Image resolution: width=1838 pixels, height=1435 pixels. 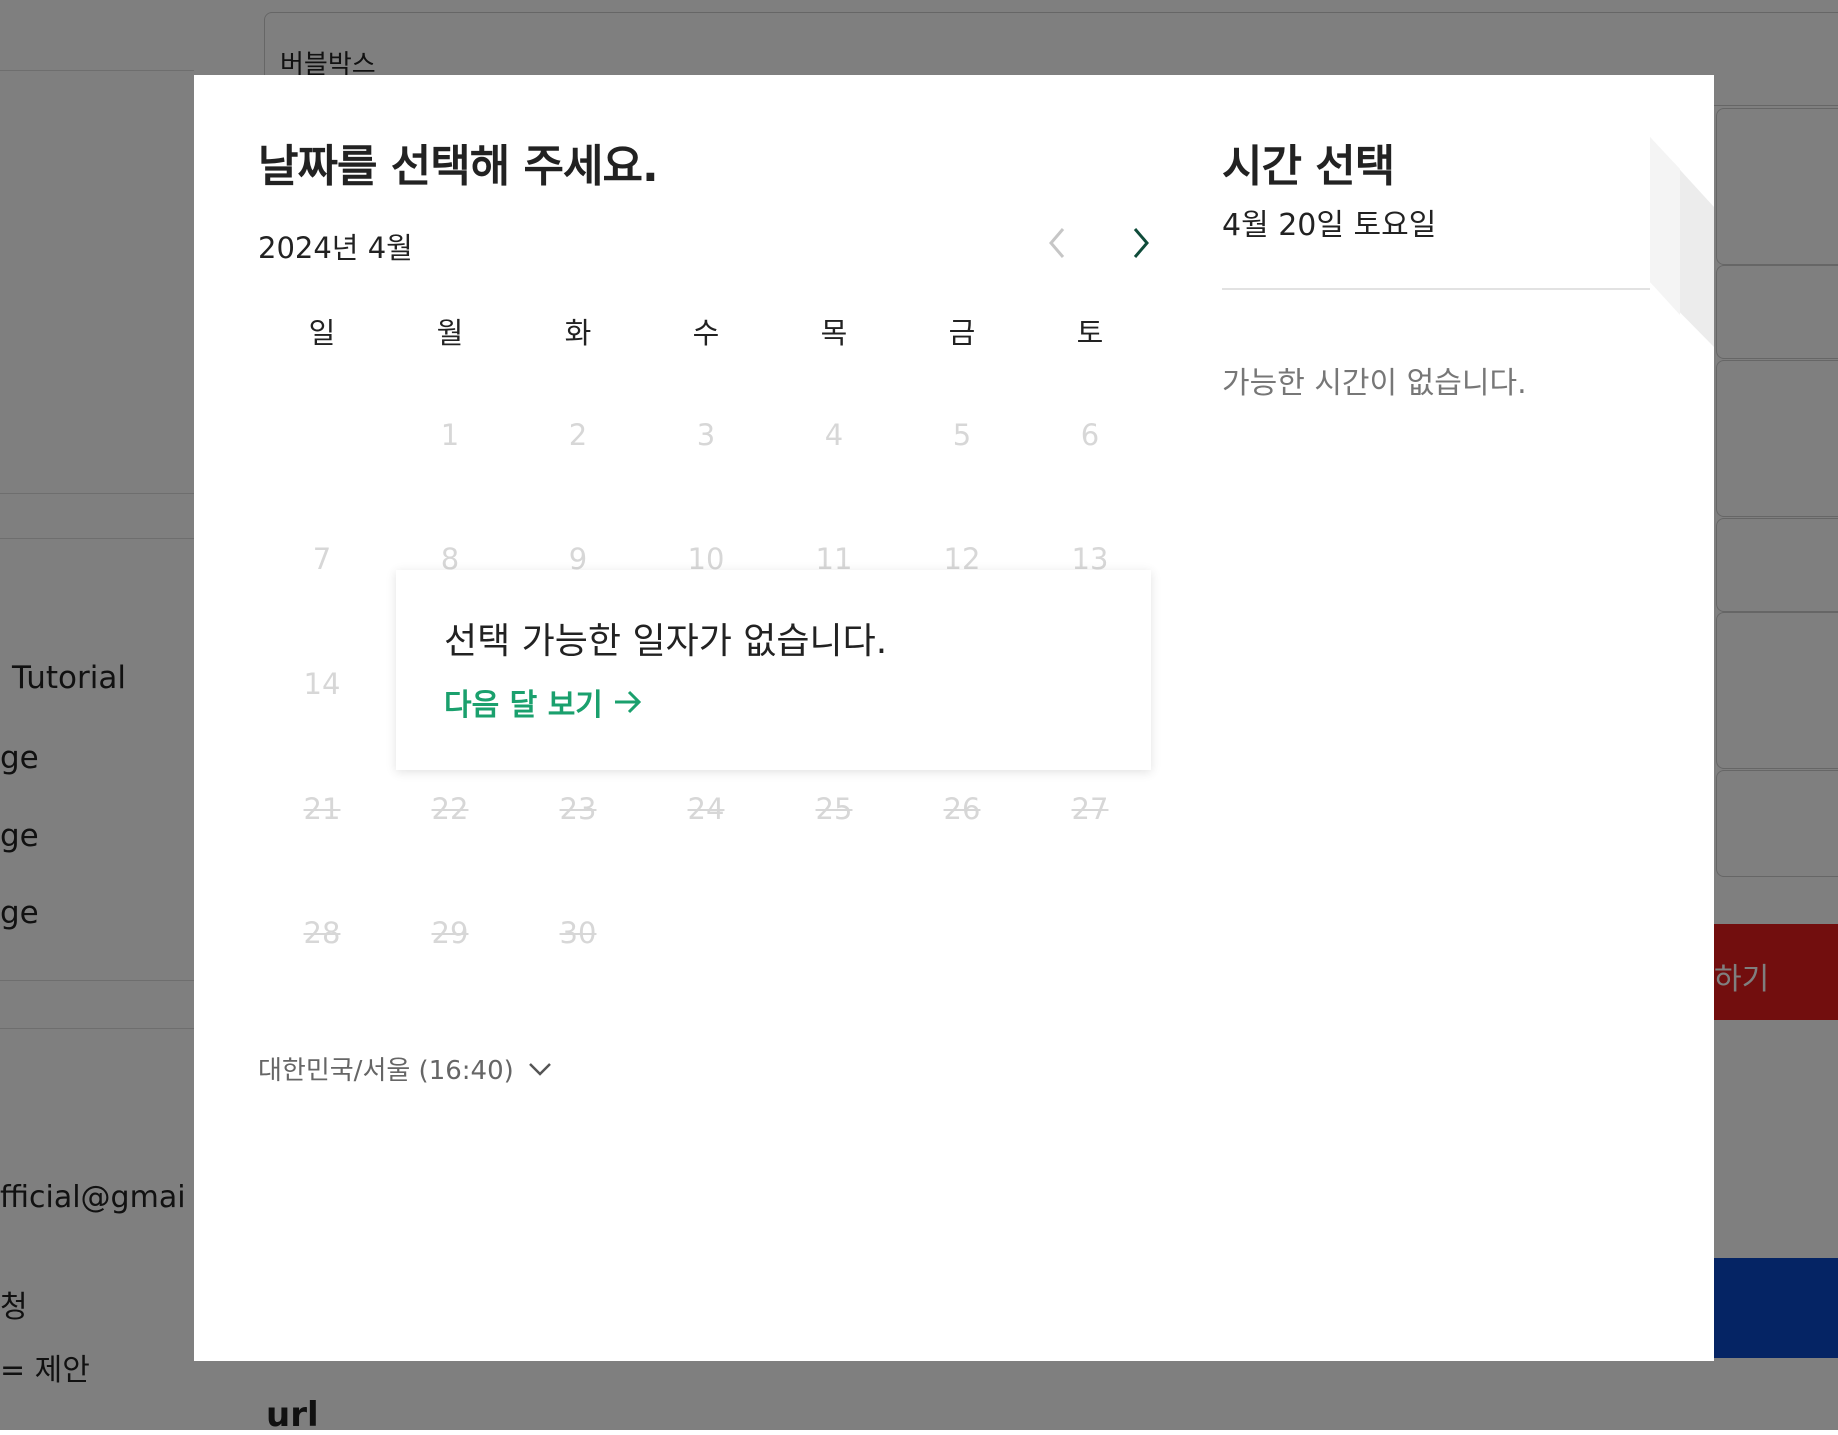 What do you see at coordinates (834, 435) in the screenshot?
I see `calendar-day: 4` at bounding box center [834, 435].